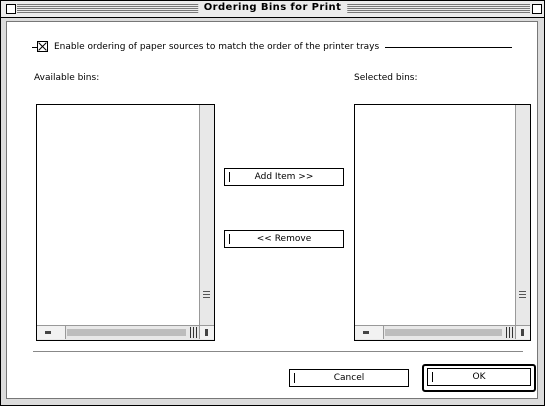  What do you see at coordinates (522, 295) in the screenshot?
I see `selected-bins-scroll-thumb` at bounding box center [522, 295].